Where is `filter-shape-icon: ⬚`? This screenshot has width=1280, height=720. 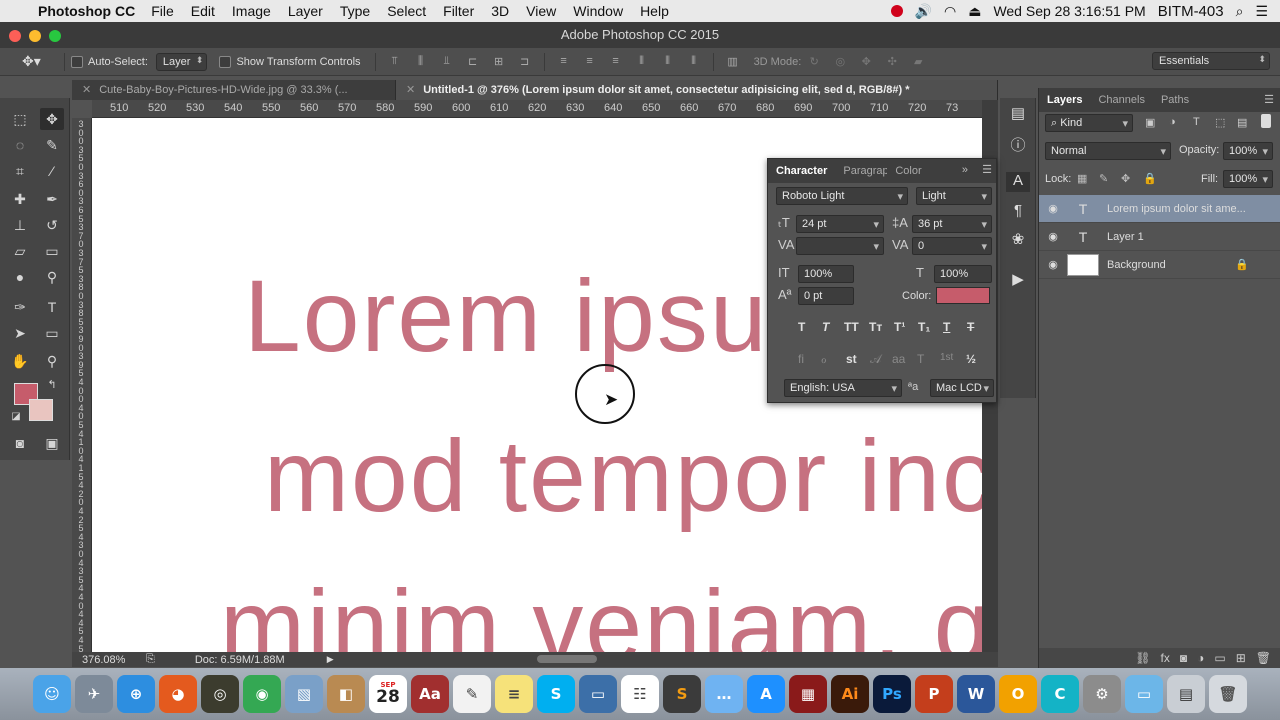
filter-shape-icon: ⬚ is located at coordinates (1220, 122).